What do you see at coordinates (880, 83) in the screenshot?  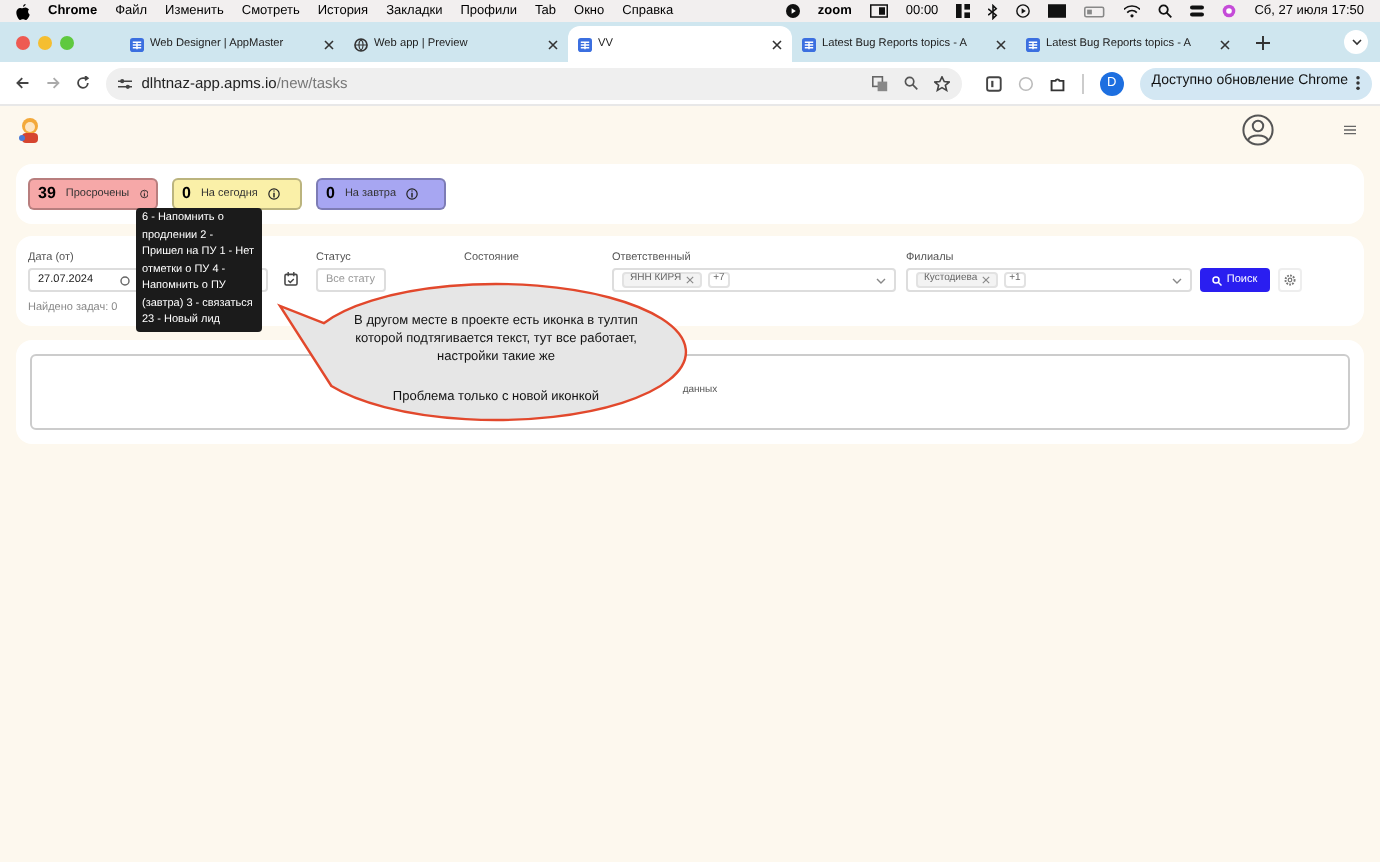 I see `translate-icon` at bounding box center [880, 83].